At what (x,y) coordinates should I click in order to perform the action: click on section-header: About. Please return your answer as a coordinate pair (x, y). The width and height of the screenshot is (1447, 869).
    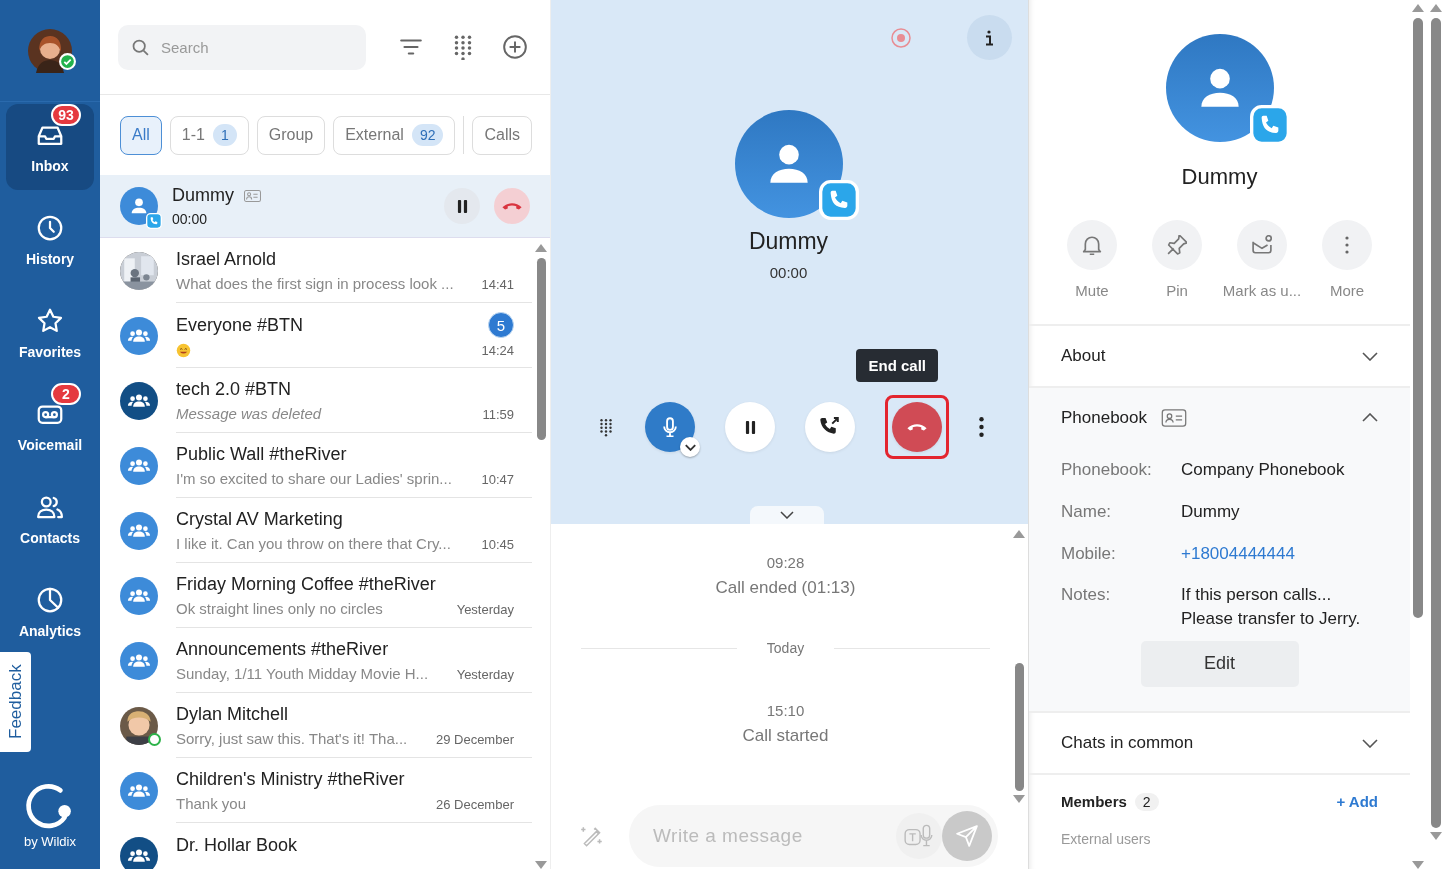
    Looking at the image, I should click on (1219, 356).